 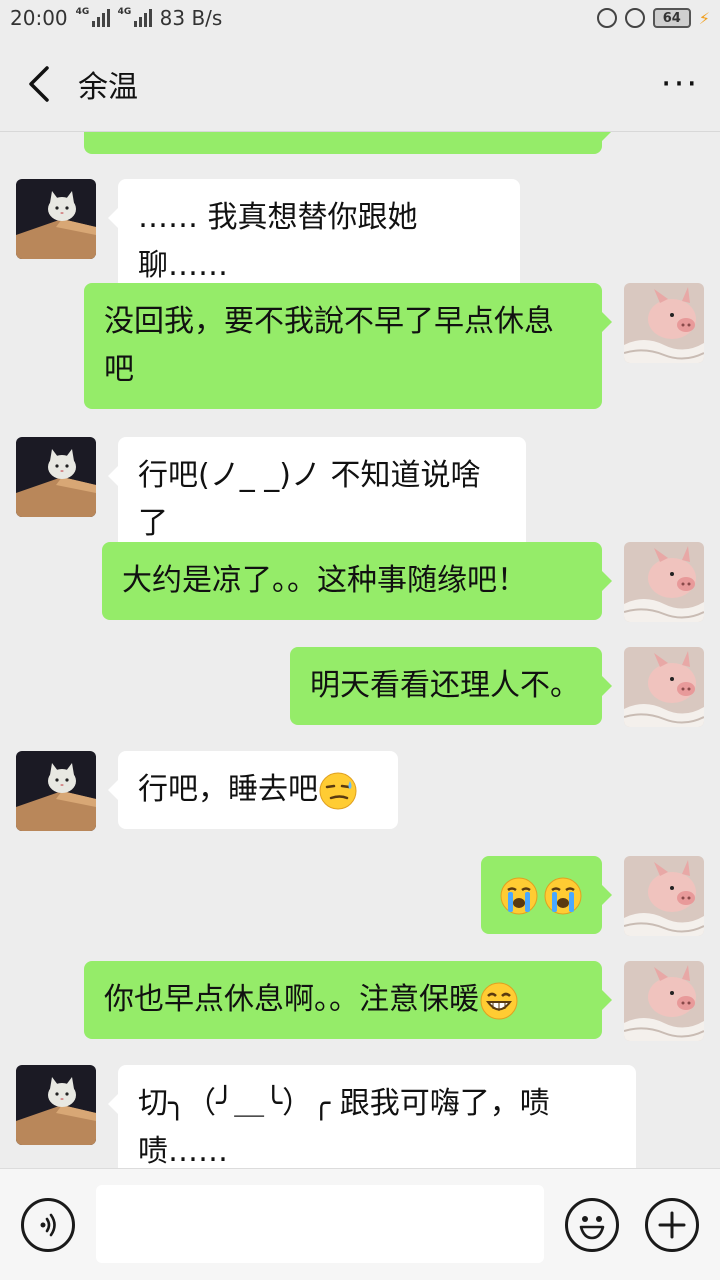 I want to click on smirk-emoji-icon, so click(x=338, y=790).